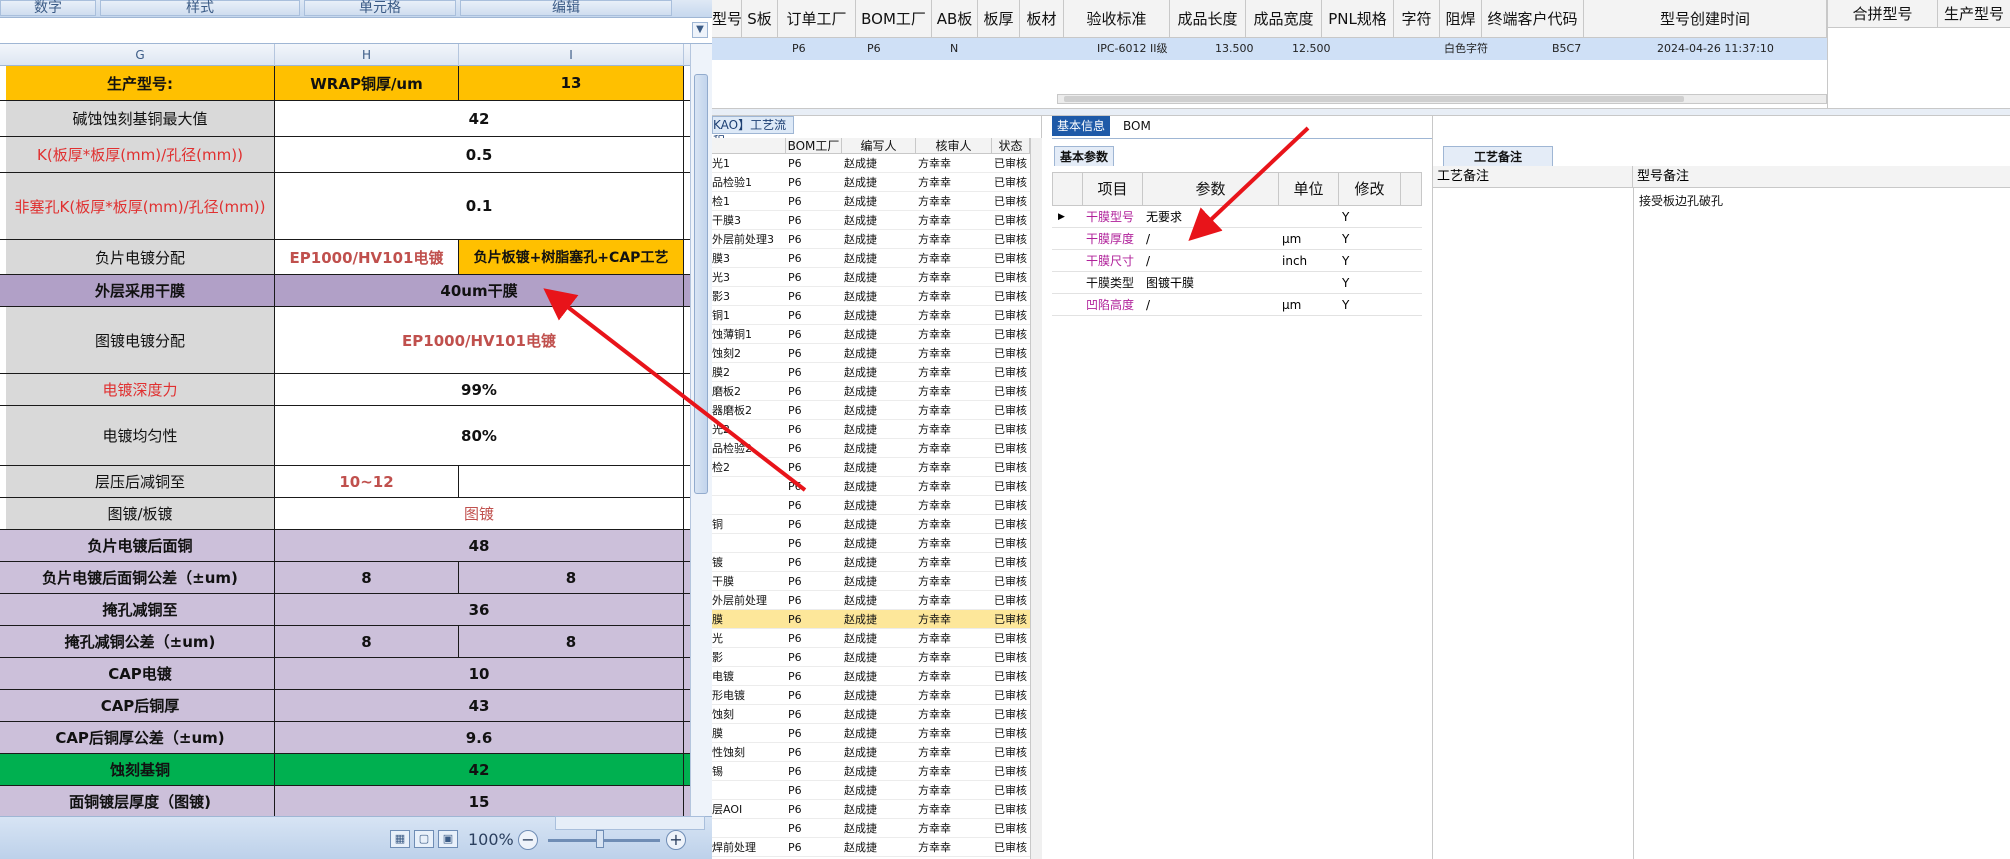 The width and height of the screenshot is (2010, 859). What do you see at coordinates (1249, 183) in the screenshot?
I see `arrow-to-dry-film-thickness` at bounding box center [1249, 183].